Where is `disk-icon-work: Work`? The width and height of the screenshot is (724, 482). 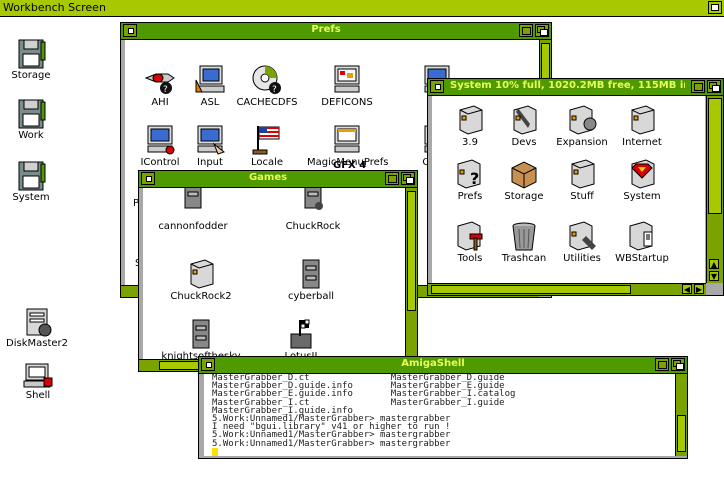
disk-icon-work: Work is located at coordinates (31, 119).